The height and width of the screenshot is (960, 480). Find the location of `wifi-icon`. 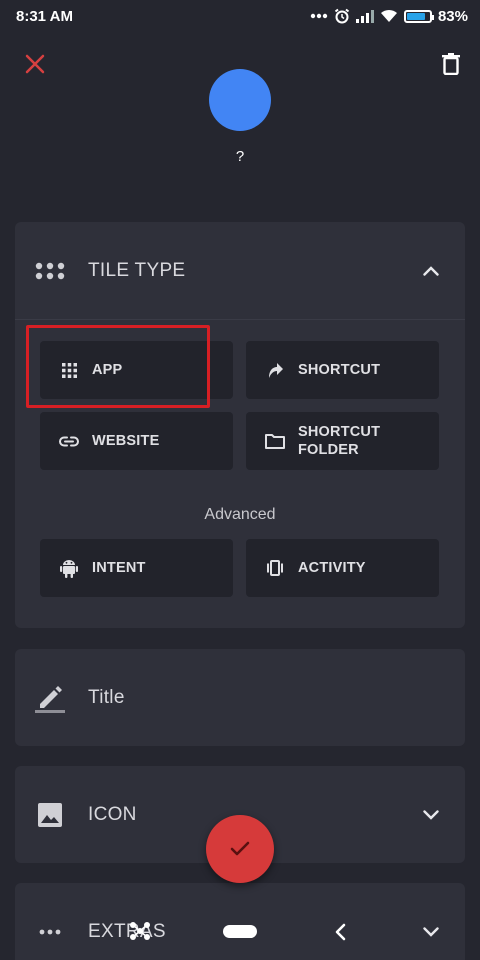

wifi-icon is located at coordinates (388, 15).